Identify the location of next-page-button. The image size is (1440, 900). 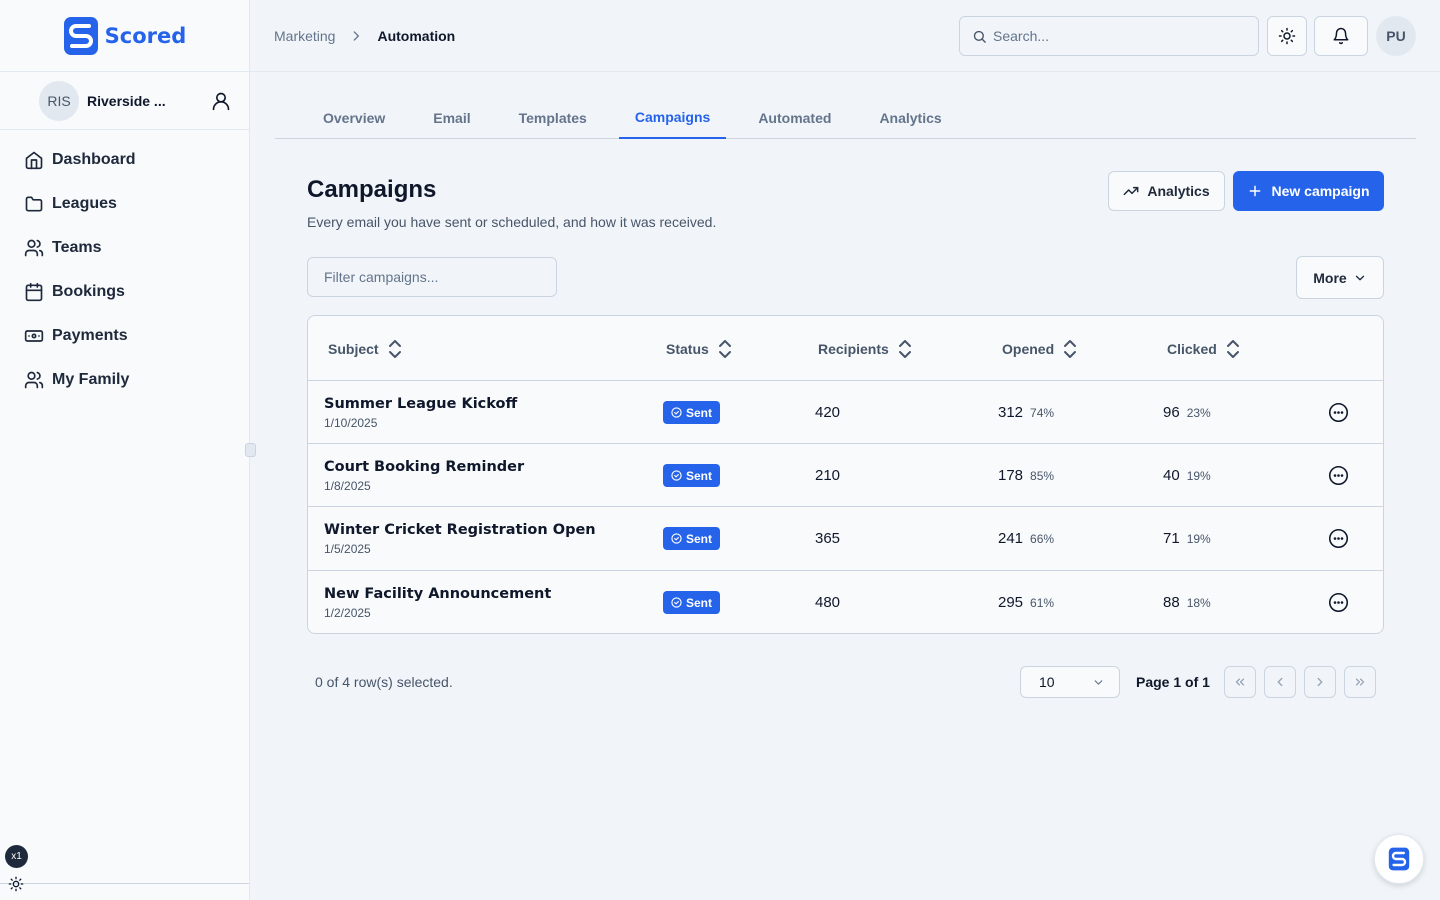
(1320, 682).